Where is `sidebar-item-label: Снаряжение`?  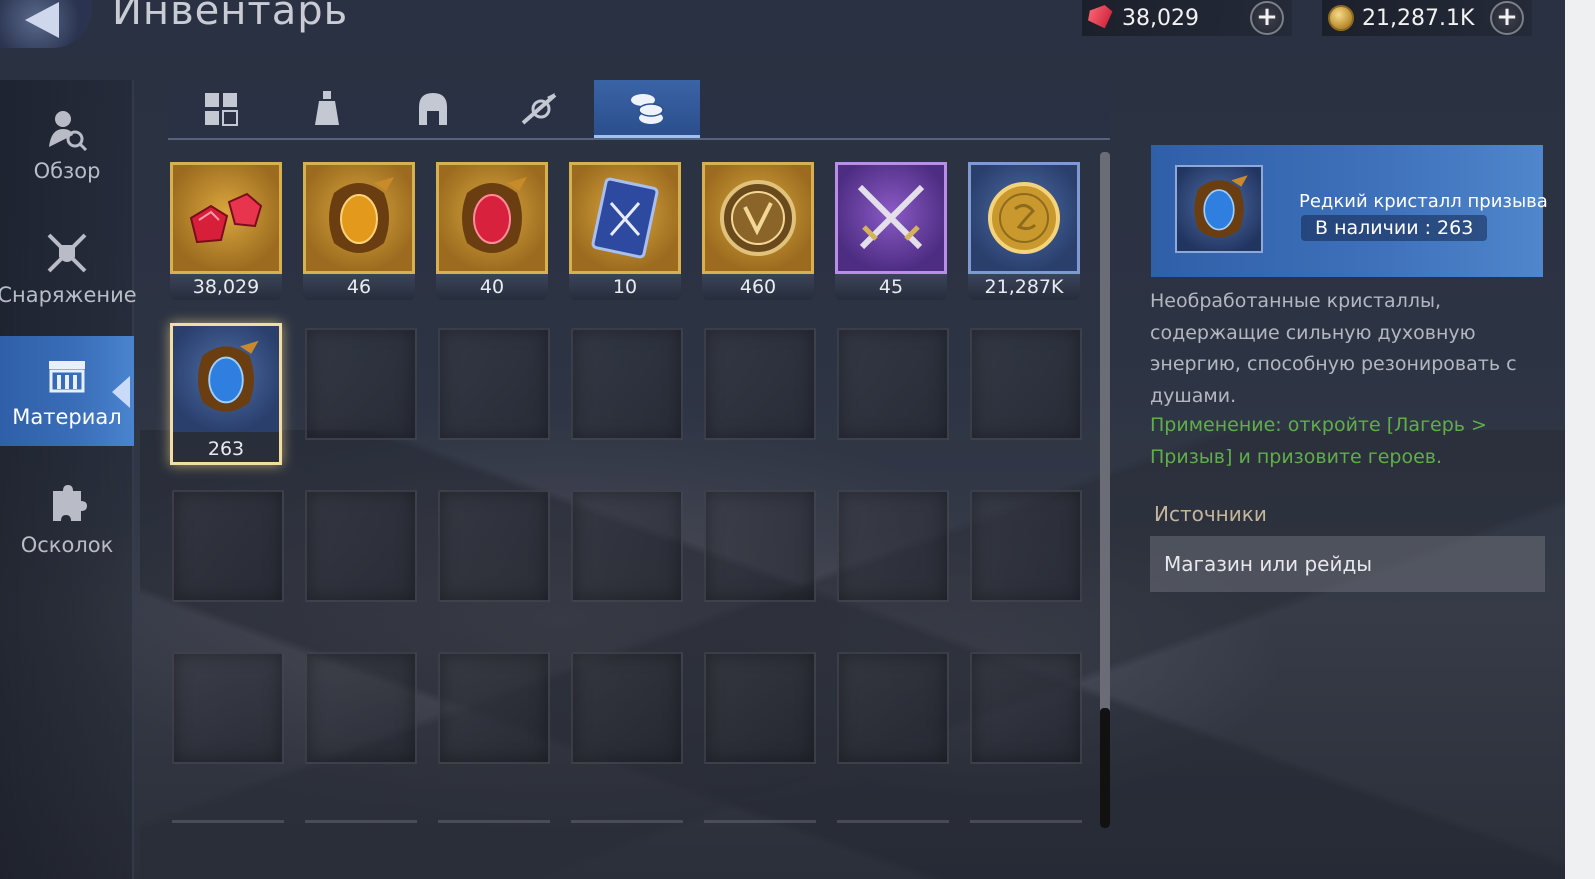
sidebar-item-label: Снаряжение is located at coordinates (68, 295).